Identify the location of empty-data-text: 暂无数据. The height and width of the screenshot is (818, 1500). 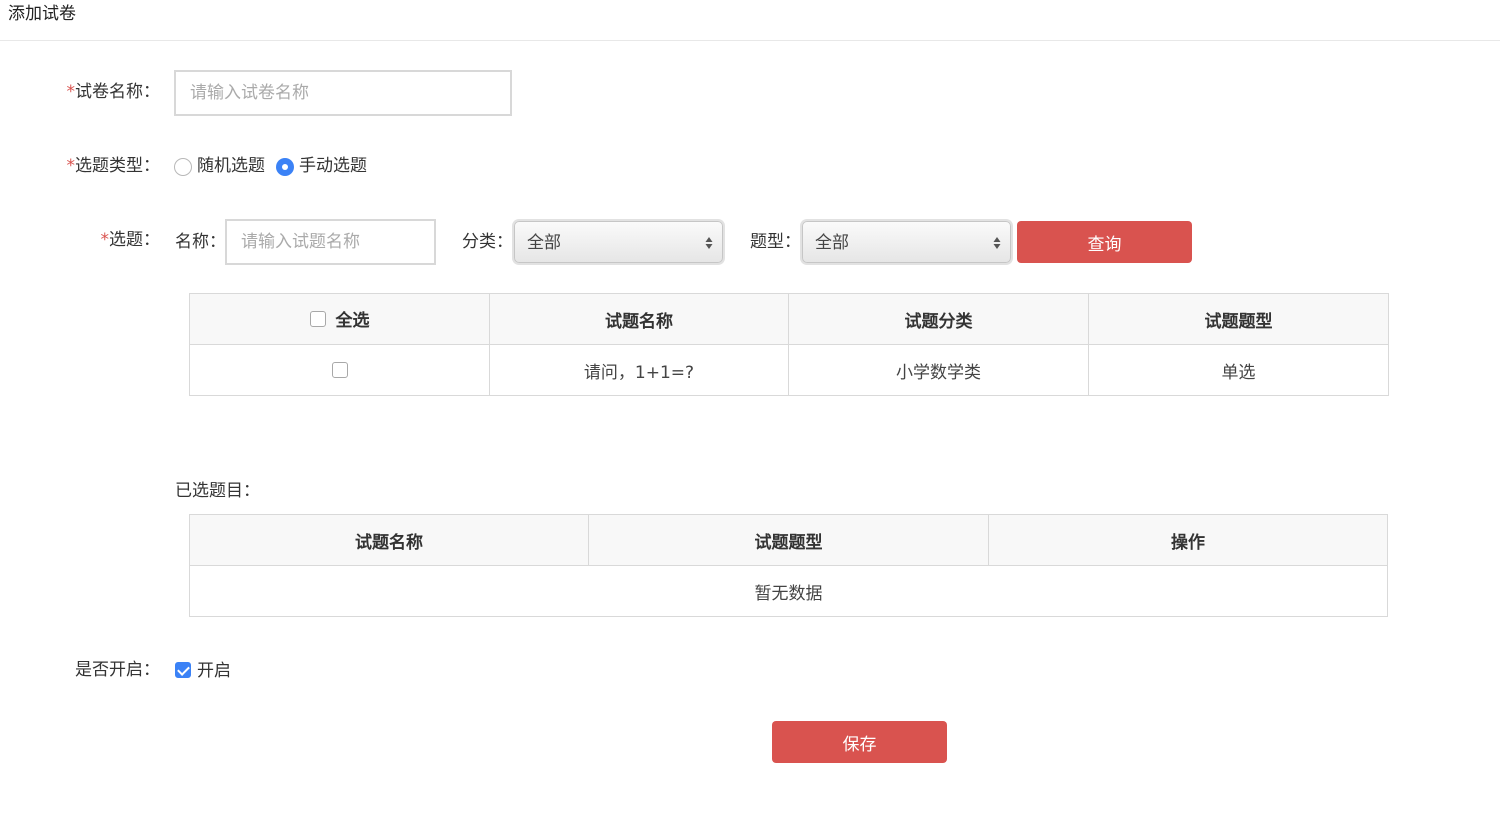
(788, 591).